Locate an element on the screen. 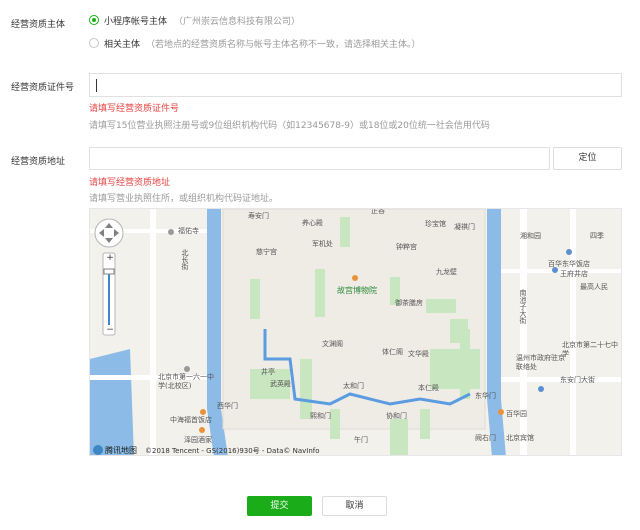  map-label: 北京宾馆 is located at coordinates (520, 438).